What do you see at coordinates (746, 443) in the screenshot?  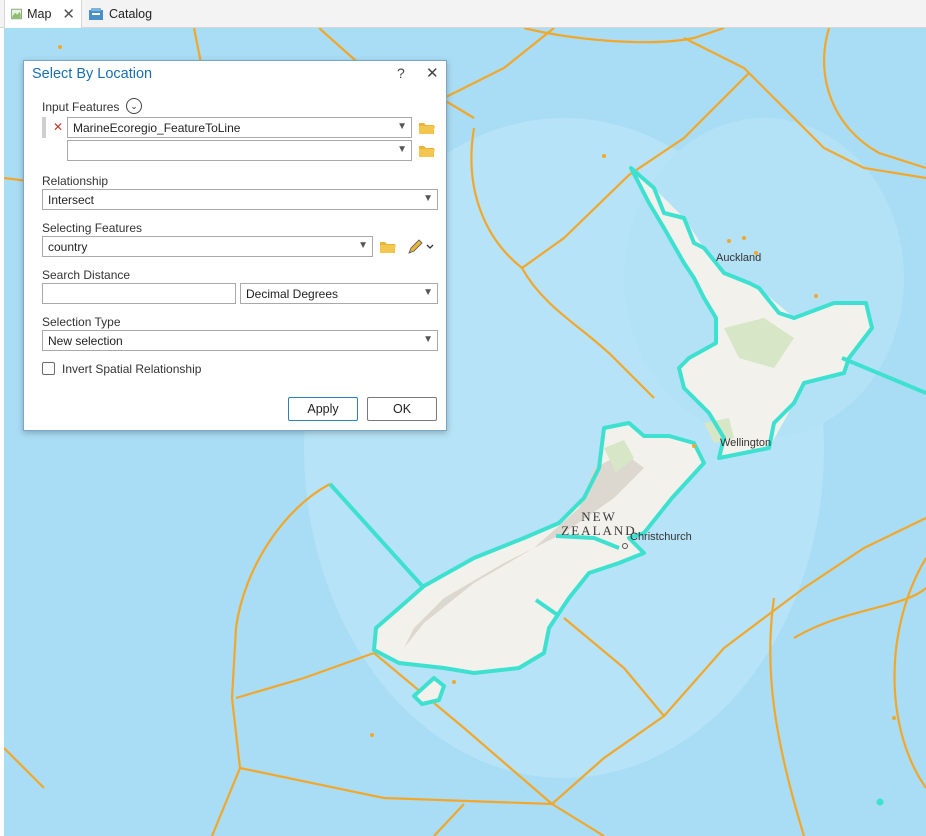 I see `wellington-label: Wellington` at bounding box center [746, 443].